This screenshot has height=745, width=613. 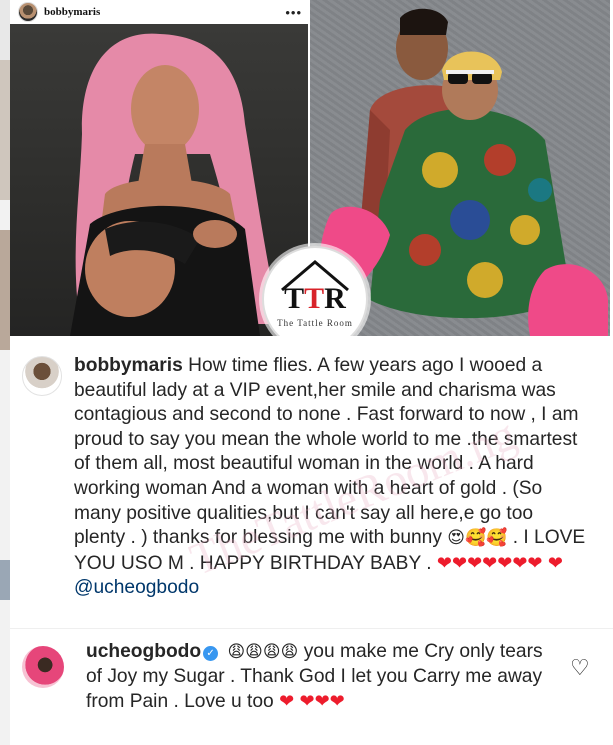 I want to click on heart-outline-icon: ♡, so click(x=580, y=668).